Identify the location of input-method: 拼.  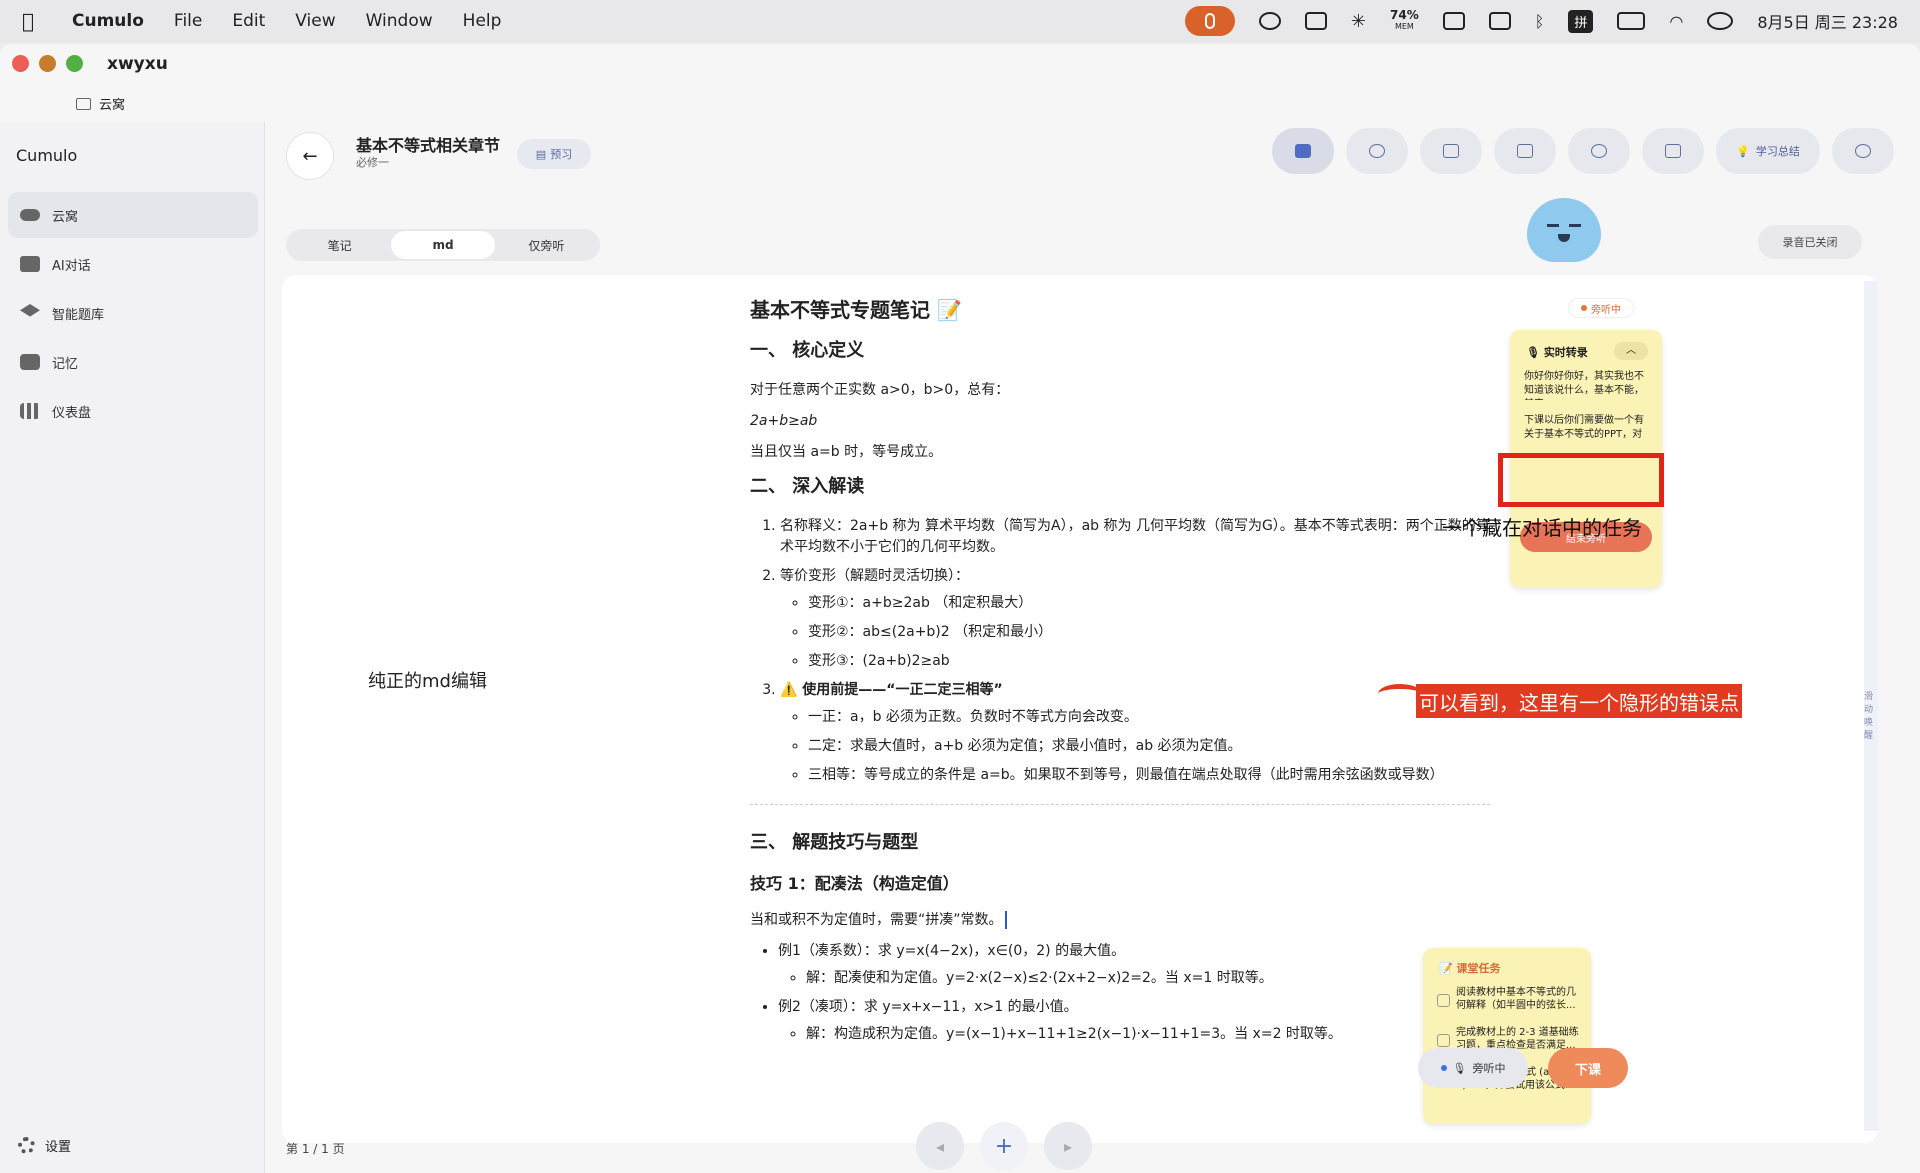
(1581, 21).